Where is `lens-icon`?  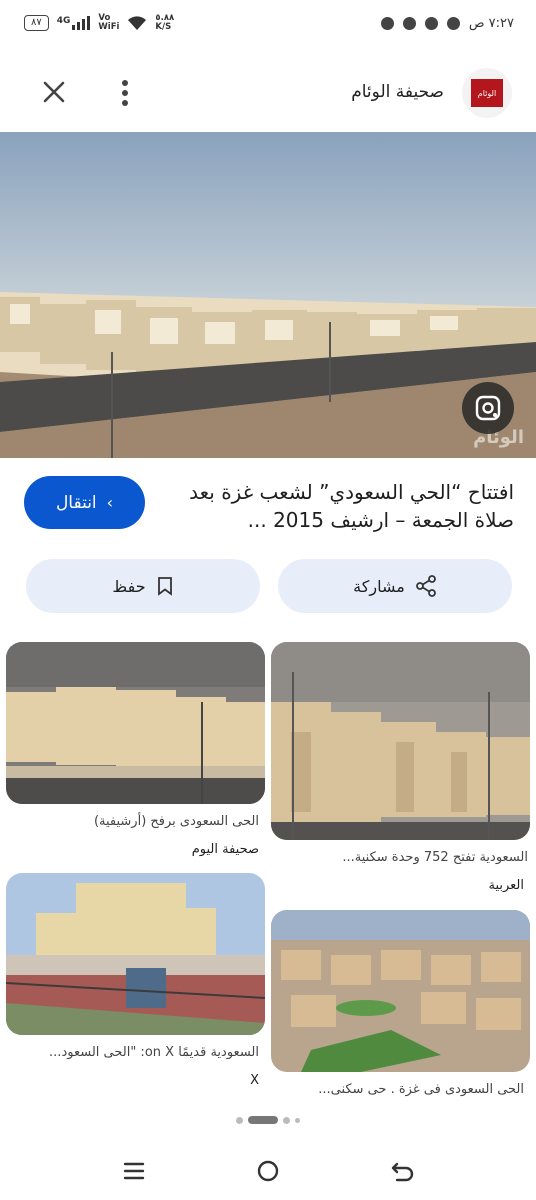 lens-icon is located at coordinates (488, 408).